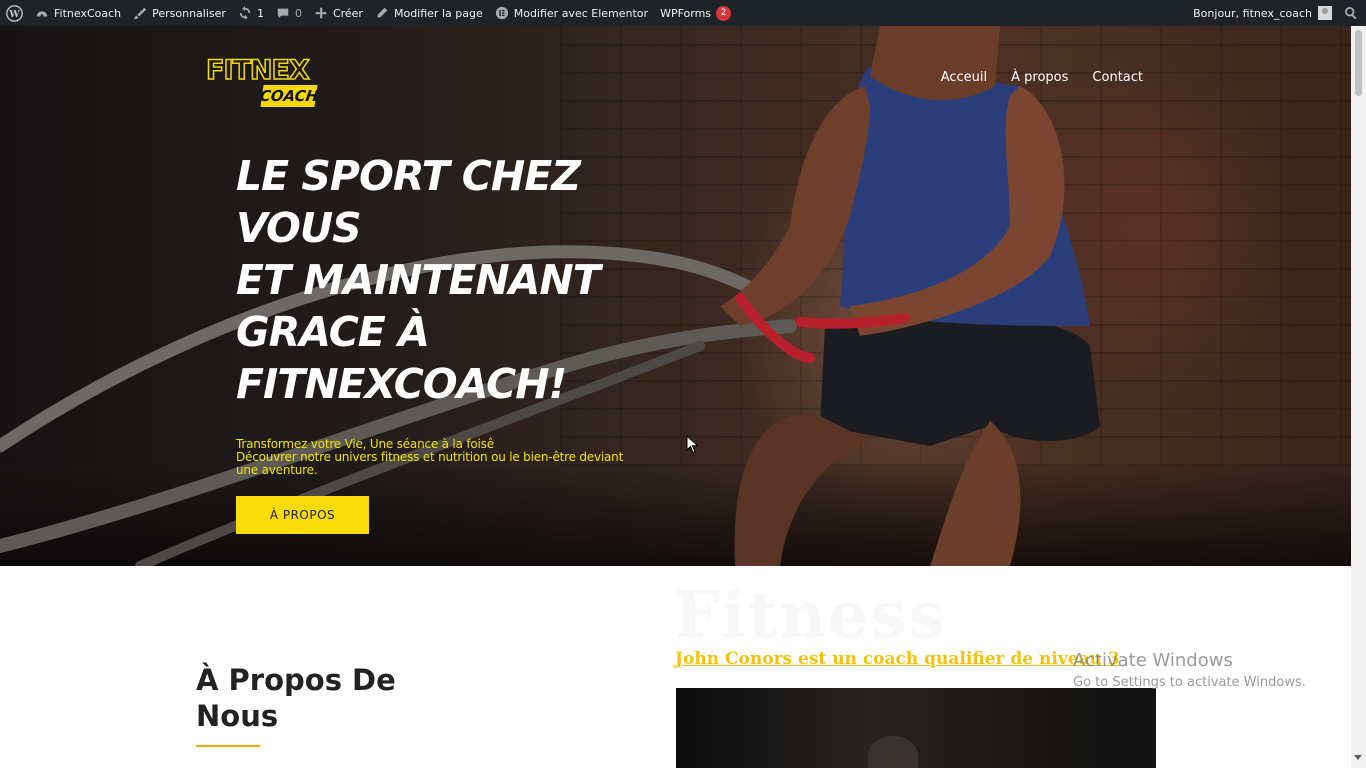  Describe the element at coordinates (1252, 13) in the screenshot. I see `greeting-label: Bonjour, fitnex_coach` at that location.